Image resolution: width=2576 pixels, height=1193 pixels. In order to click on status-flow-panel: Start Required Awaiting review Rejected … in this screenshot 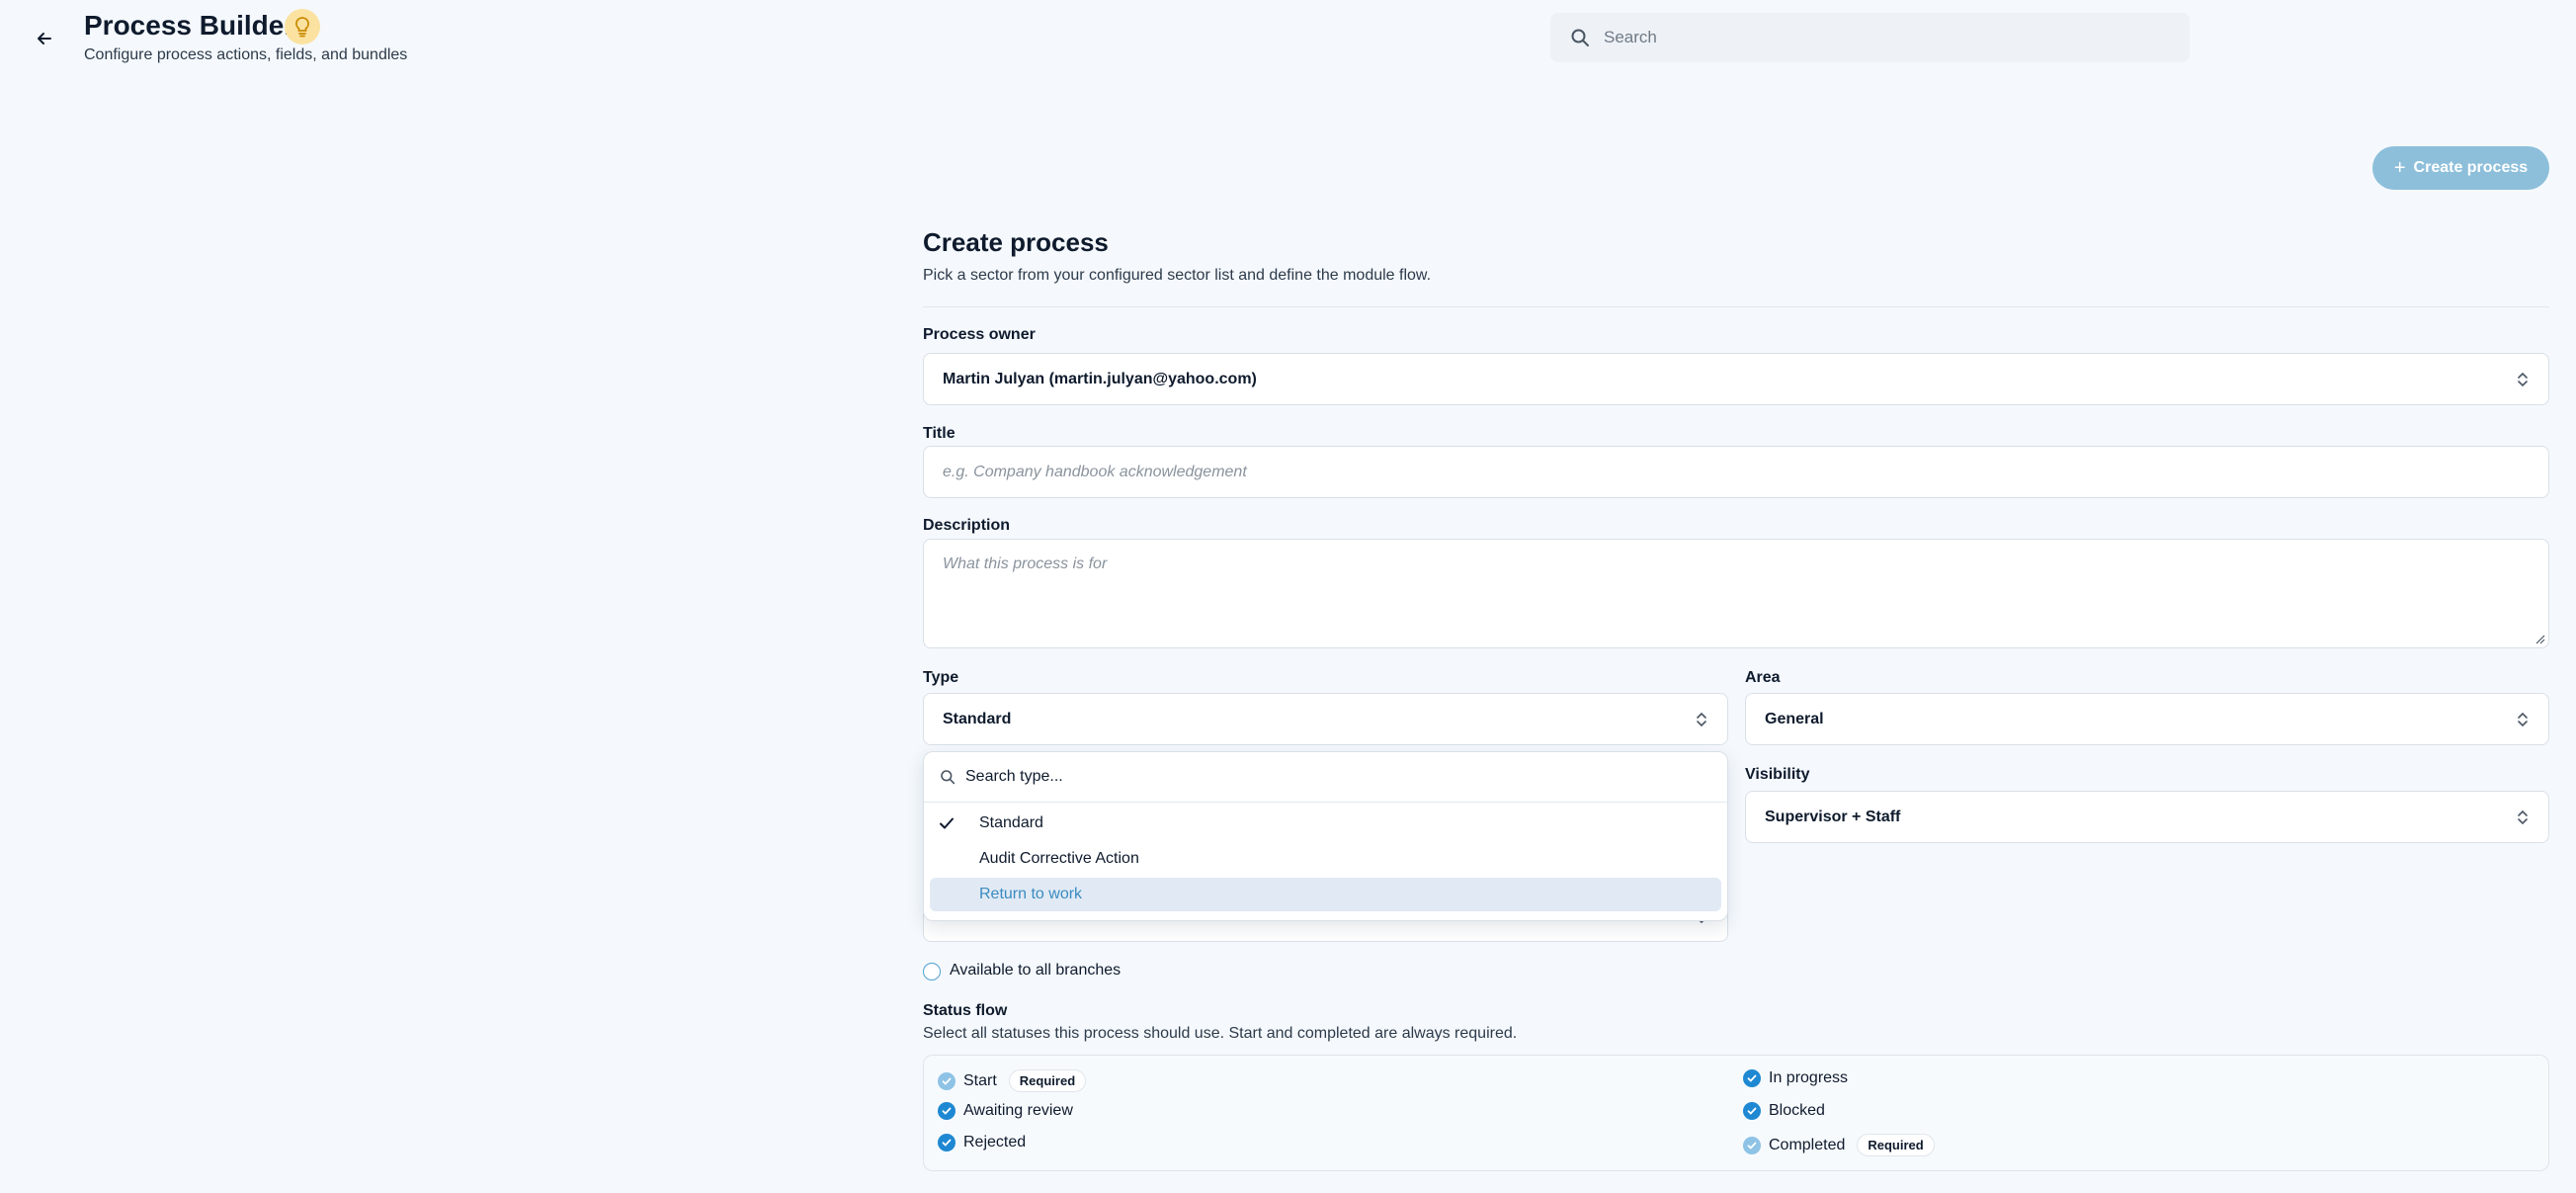, I will do `click(1736, 1113)`.